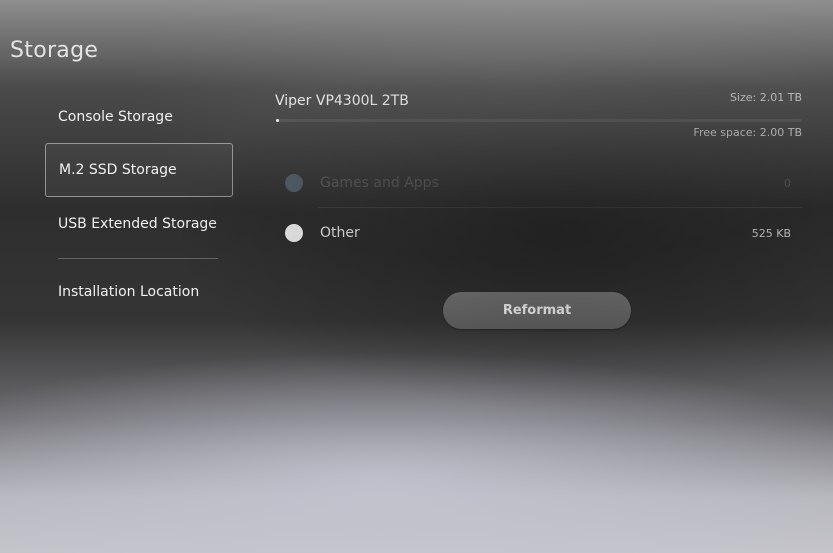  Describe the element at coordinates (294, 233) in the screenshot. I see `other-color-dot` at that location.